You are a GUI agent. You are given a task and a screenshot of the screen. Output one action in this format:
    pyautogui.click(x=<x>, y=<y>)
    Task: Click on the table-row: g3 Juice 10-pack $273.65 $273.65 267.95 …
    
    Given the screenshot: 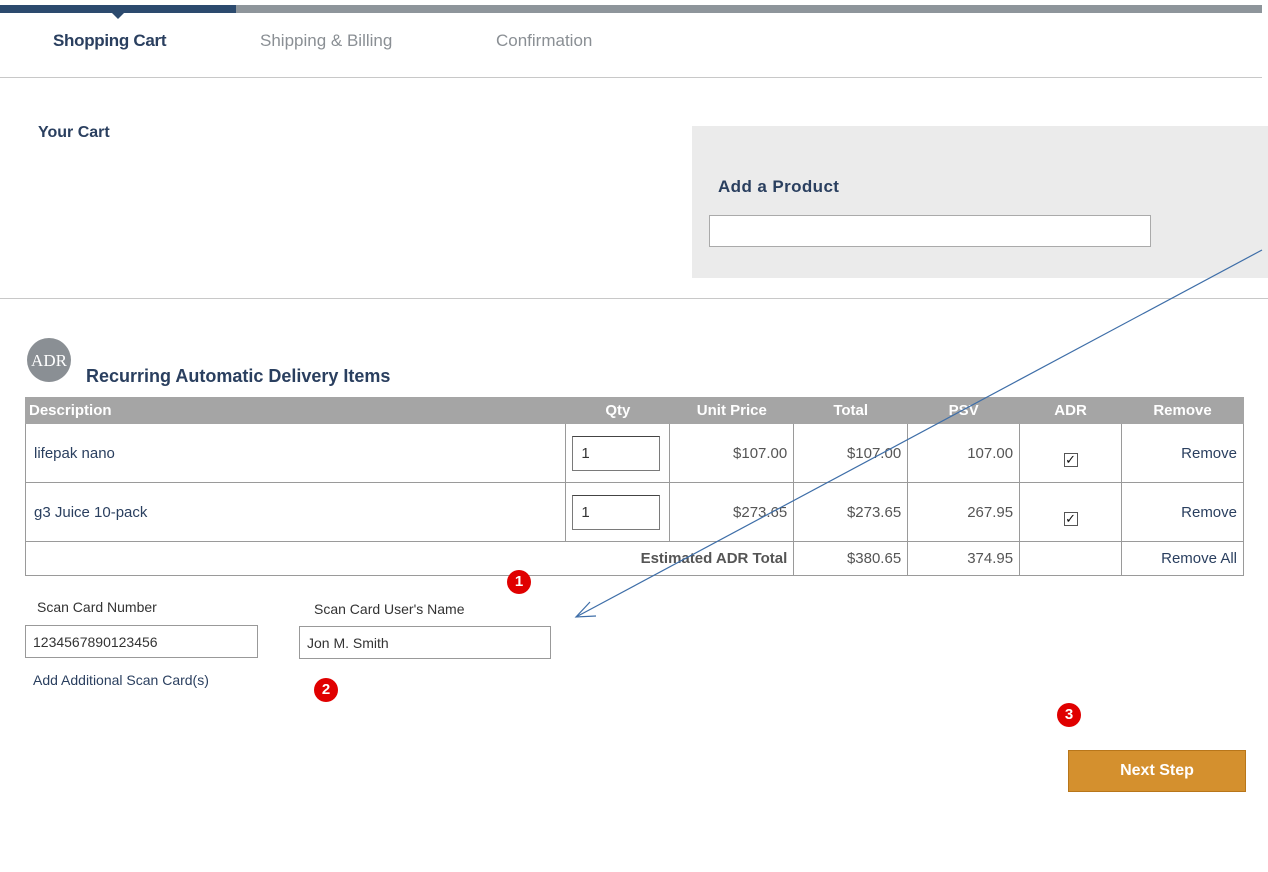 What is the action you would take?
    pyautogui.click(x=634, y=512)
    